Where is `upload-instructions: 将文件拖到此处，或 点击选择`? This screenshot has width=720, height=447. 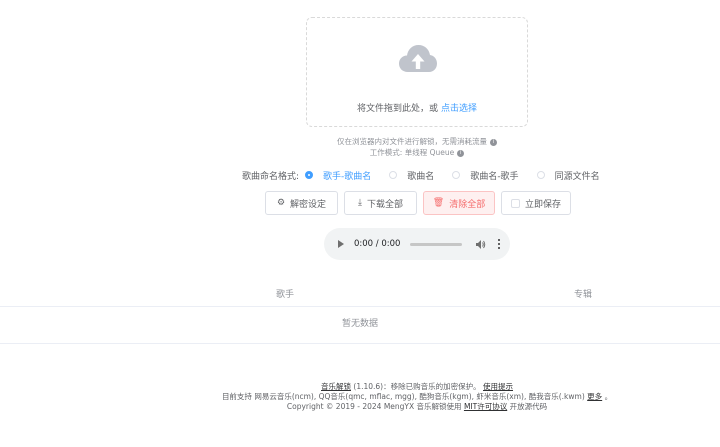 upload-instructions: 将文件拖到此处，或 点击选择 is located at coordinates (417, 107).